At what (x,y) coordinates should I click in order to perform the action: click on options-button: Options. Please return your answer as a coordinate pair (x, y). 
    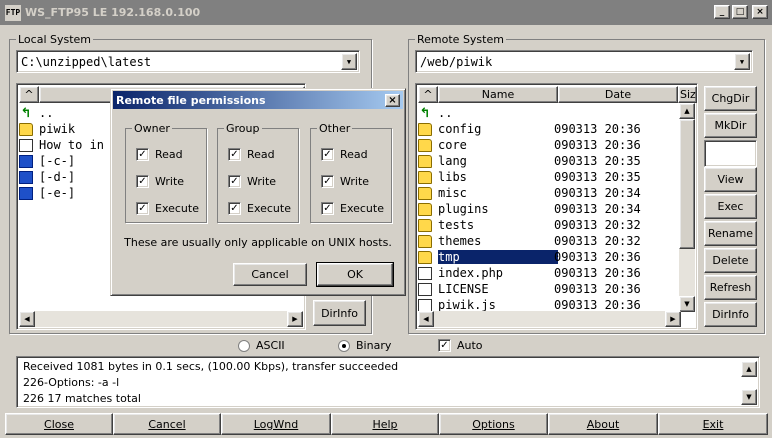
    Looking at the image, I should click on (493, 424).